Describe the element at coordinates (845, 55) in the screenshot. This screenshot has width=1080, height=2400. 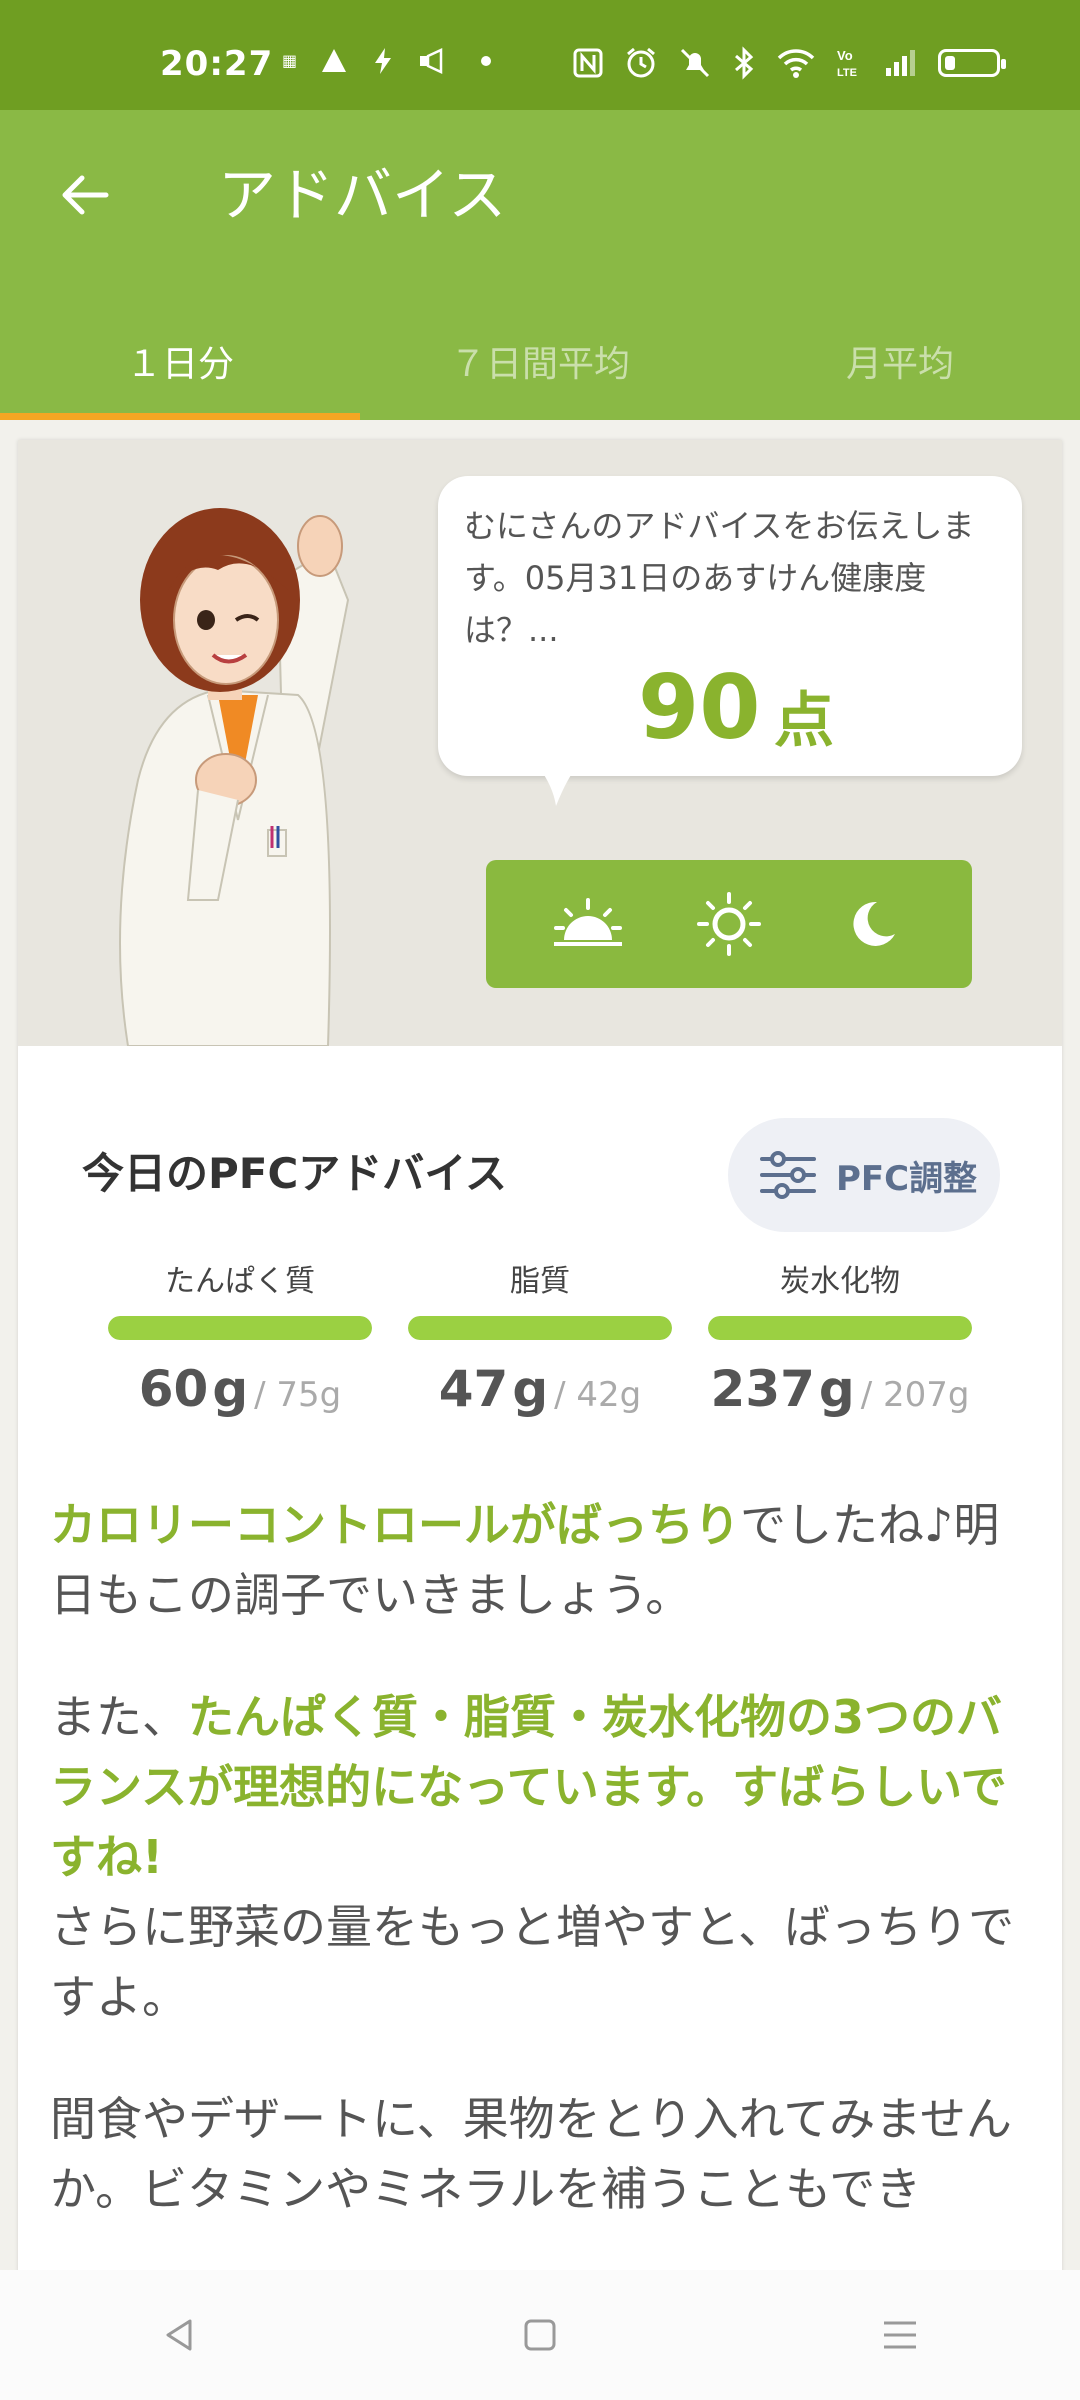
I see `svg-text: Vo` at that location.